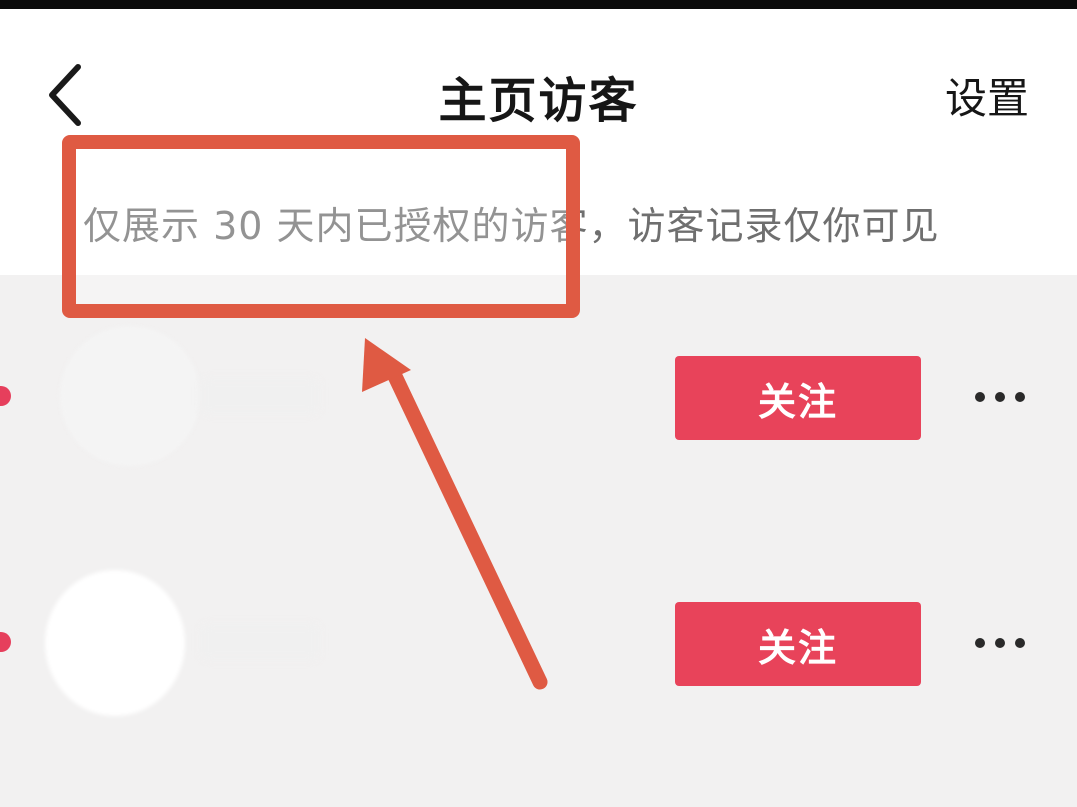  Describe the element at coordinates (538, 101) in the screenshot. I see `page-title: 主页访客` at that location.